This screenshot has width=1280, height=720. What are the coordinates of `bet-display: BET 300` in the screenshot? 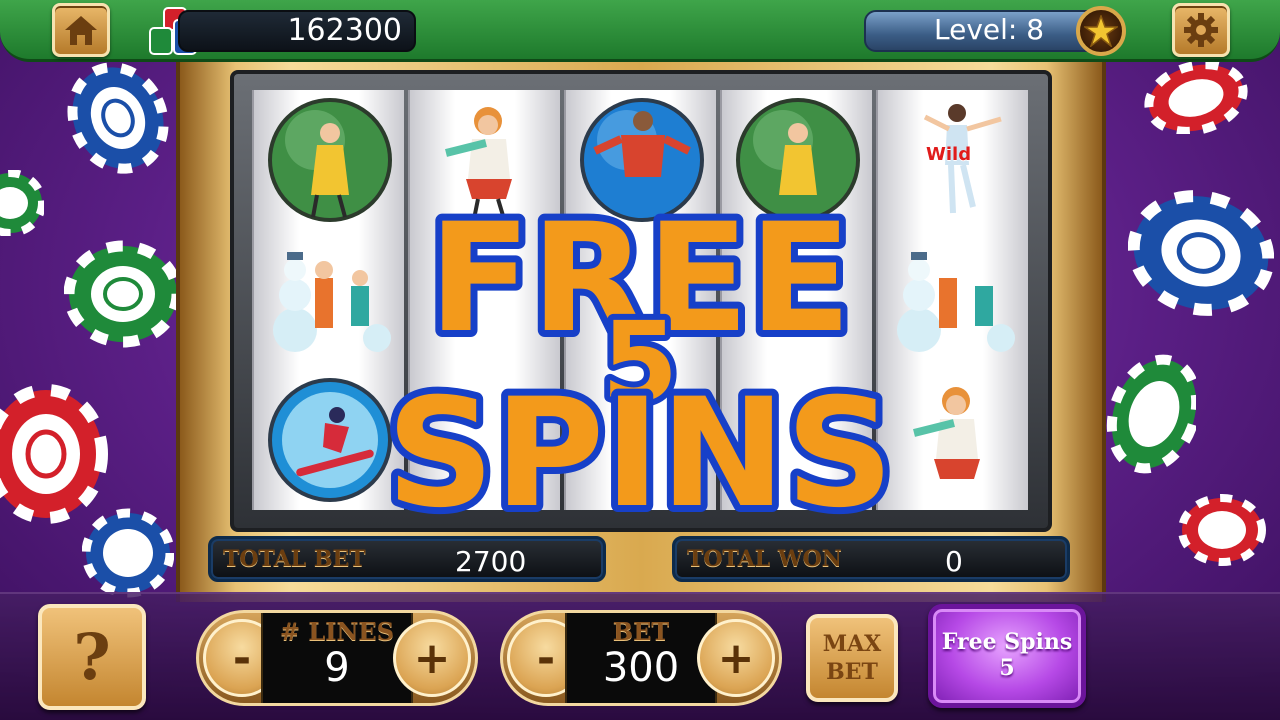 It's located at (641, 658).